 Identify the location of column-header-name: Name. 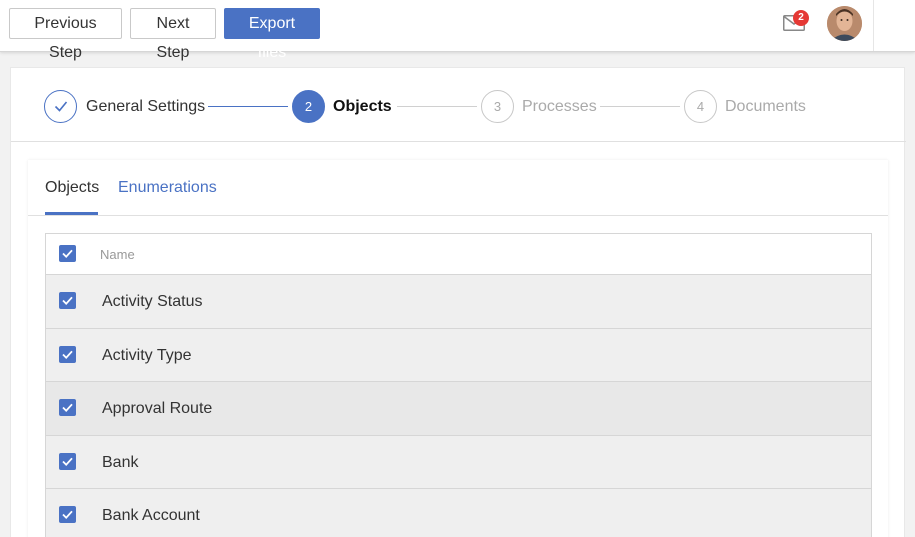
(117, 254).